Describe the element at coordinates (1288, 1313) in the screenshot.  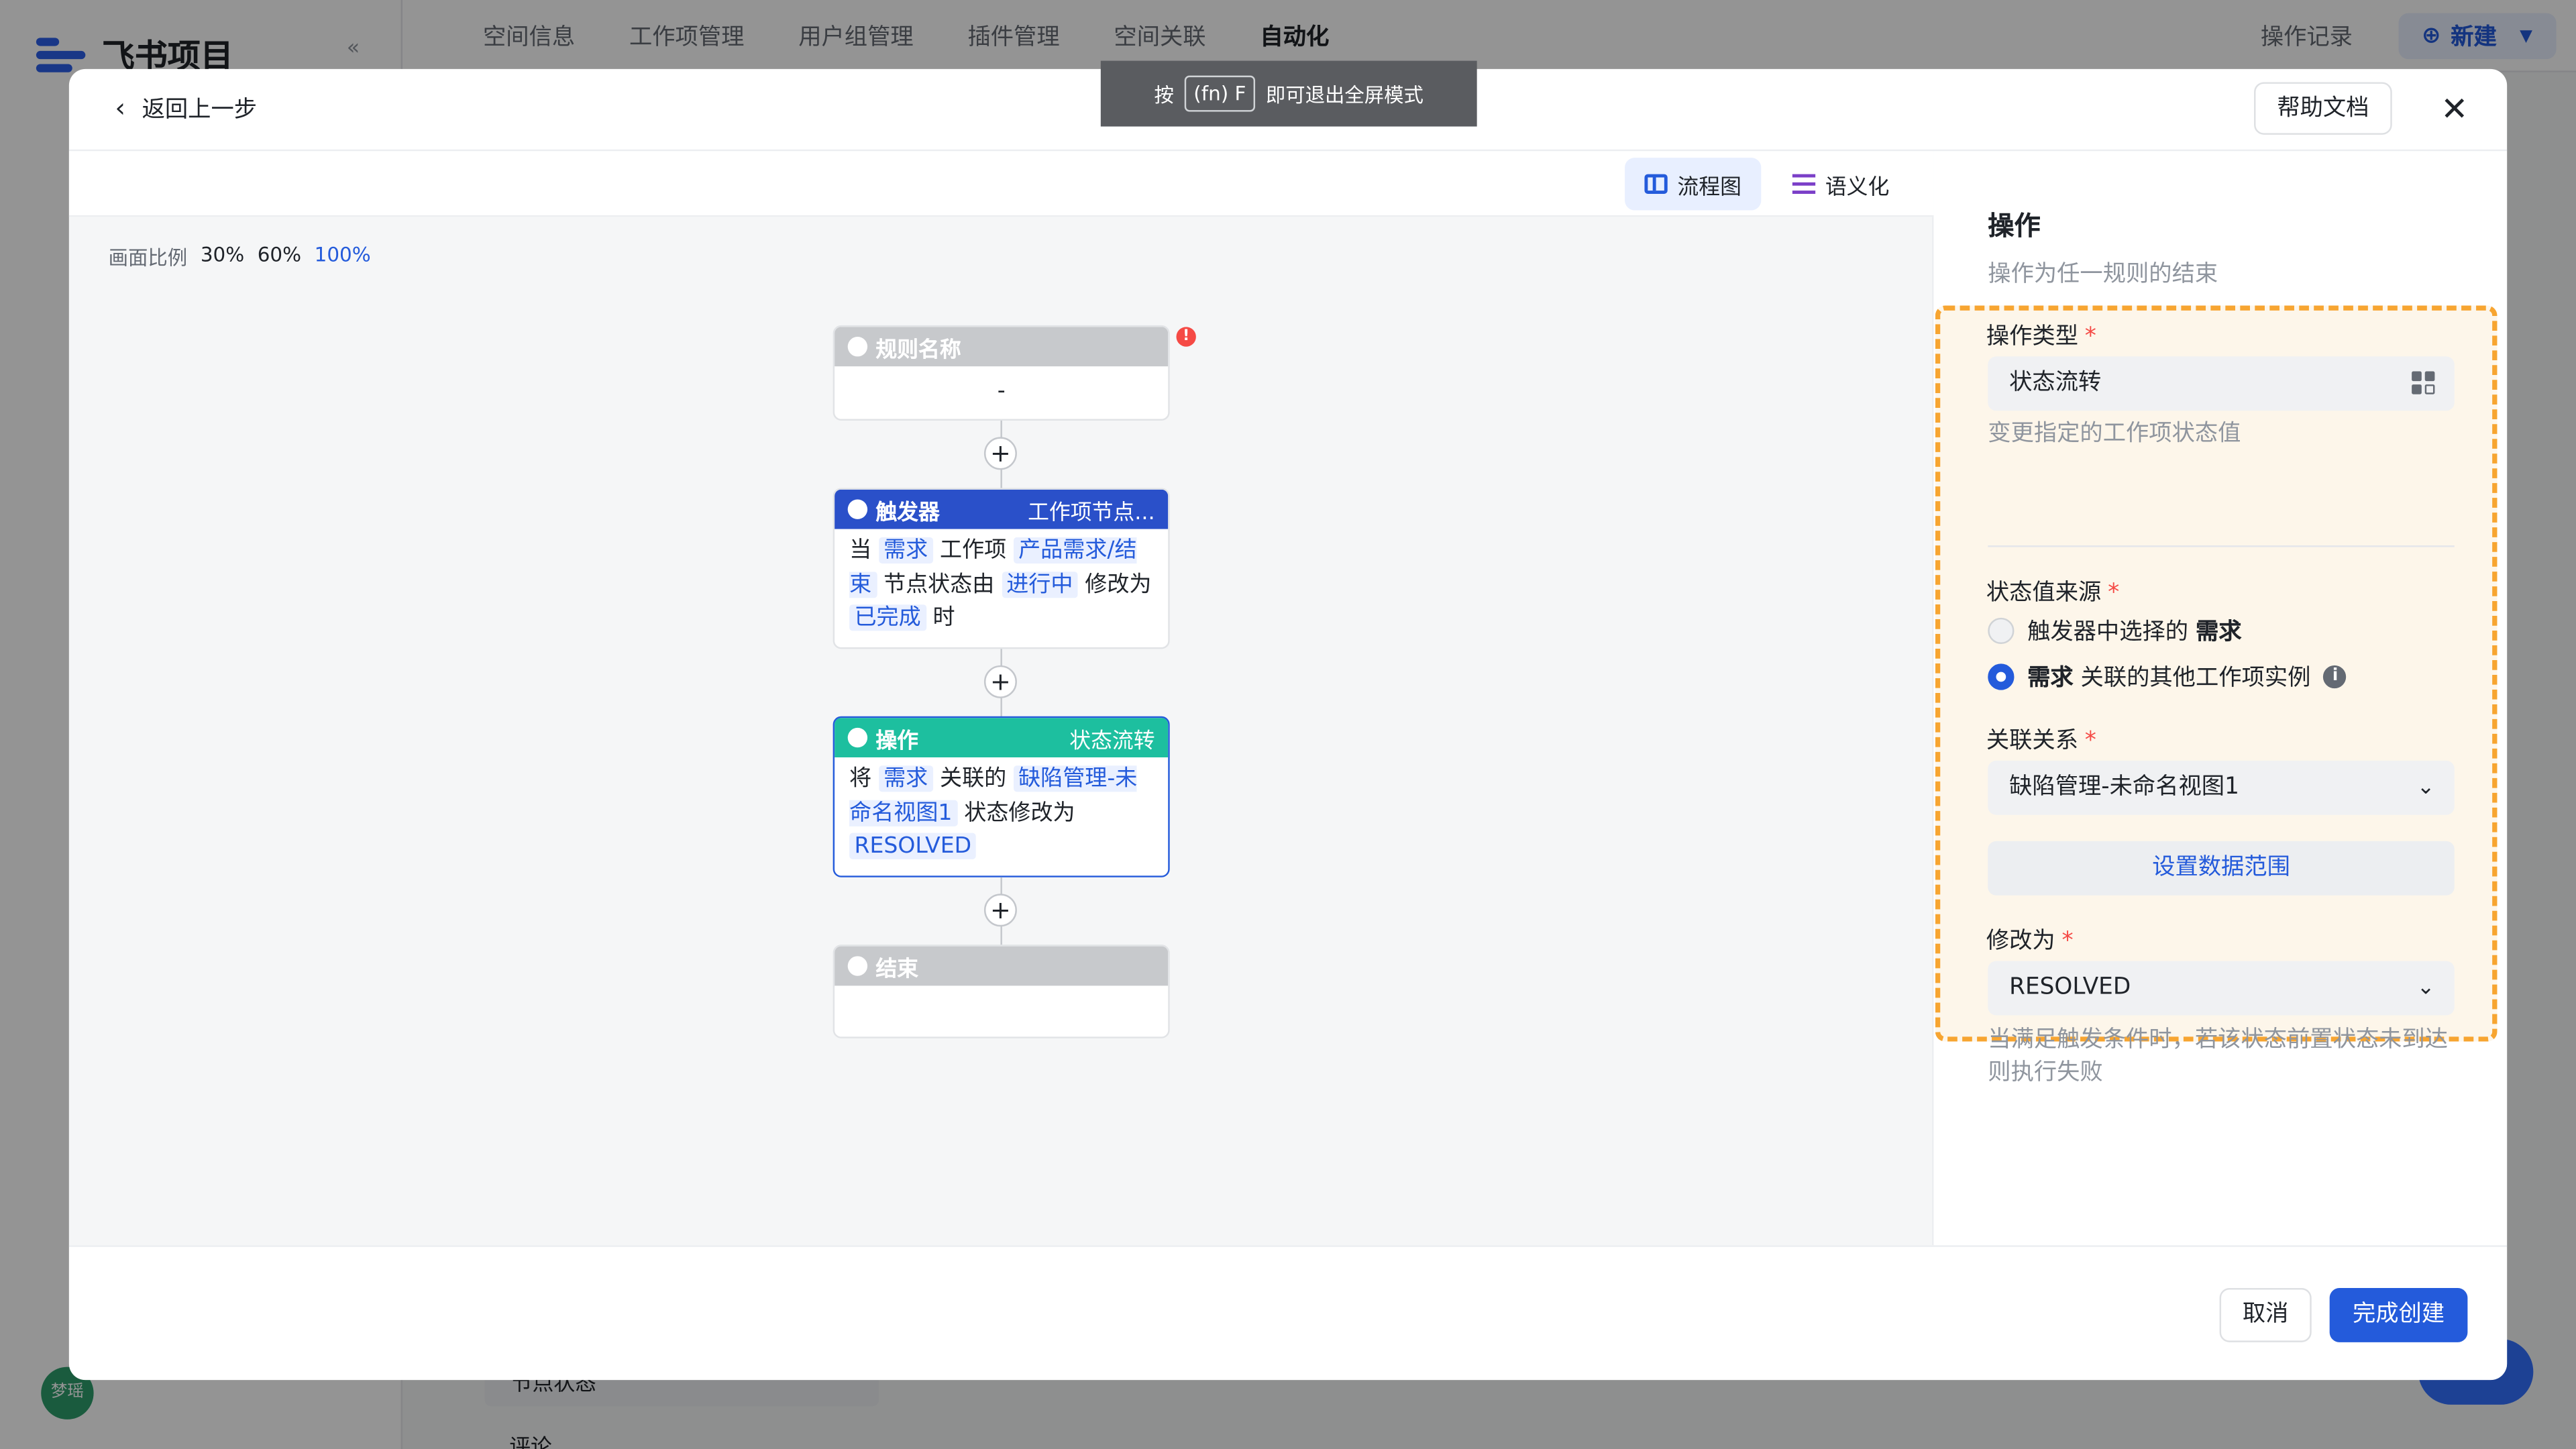
I see `modal-footer: 取消 完成创建` at that location.